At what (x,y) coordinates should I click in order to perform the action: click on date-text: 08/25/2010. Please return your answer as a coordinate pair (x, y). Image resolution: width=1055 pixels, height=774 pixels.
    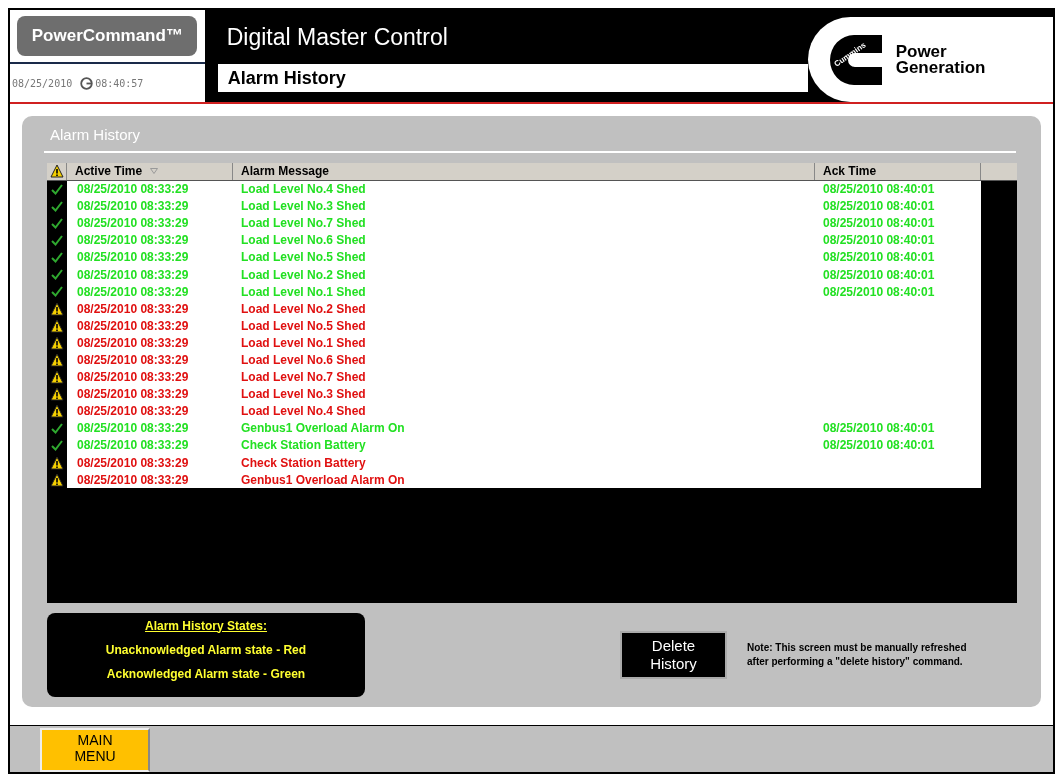
    Looking at the image, I should click on (42, 83).